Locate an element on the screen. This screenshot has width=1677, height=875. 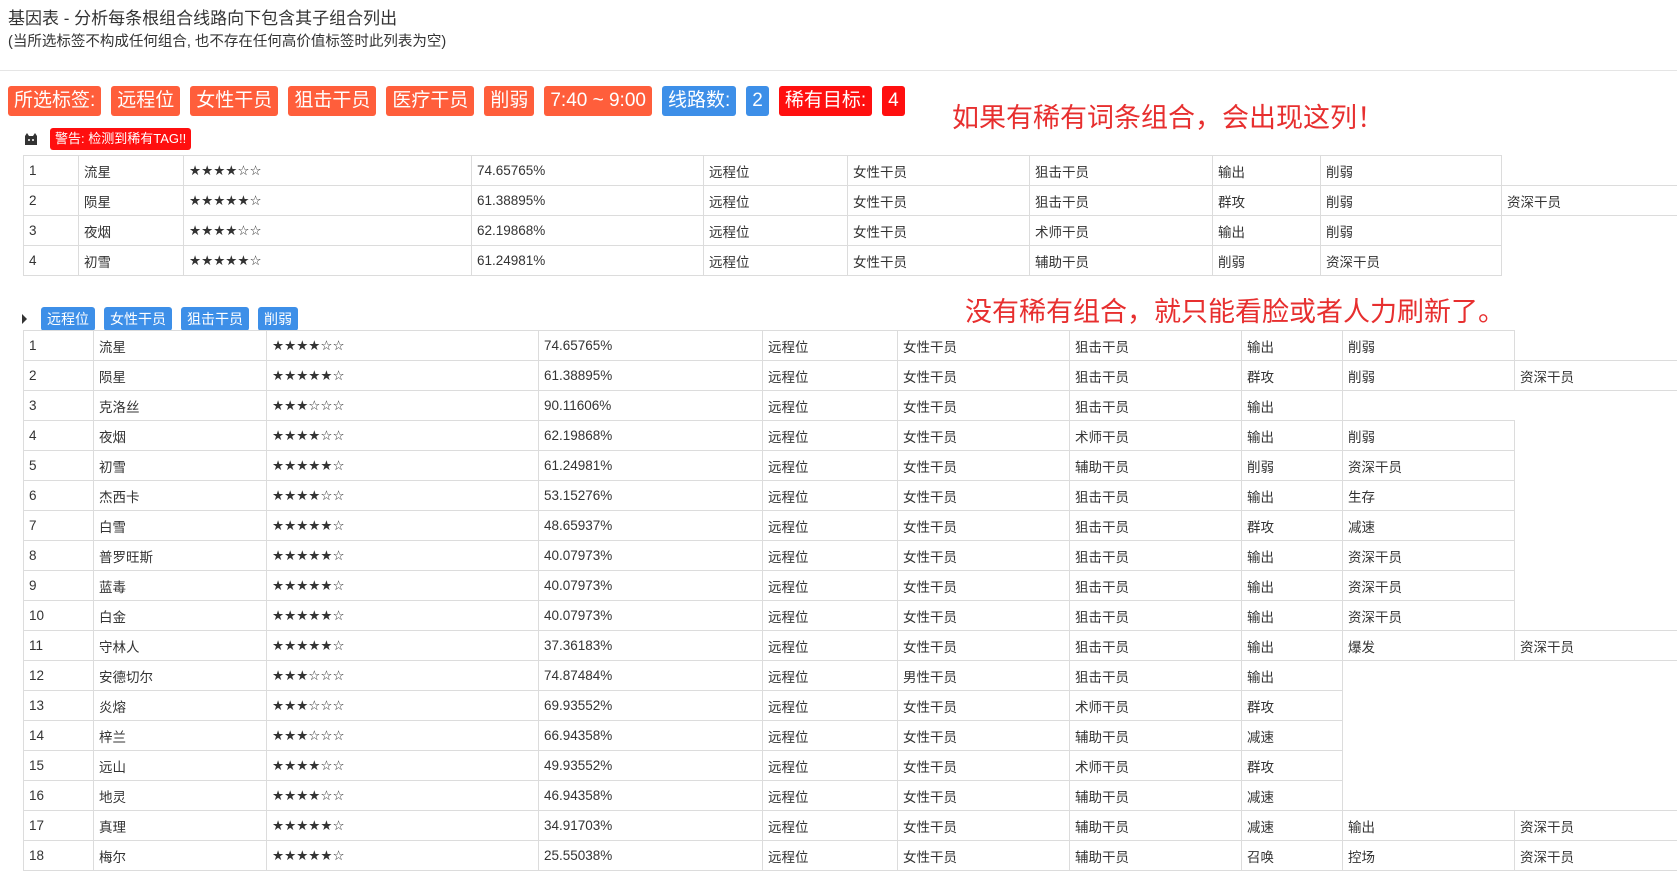
combo-tag-ranged: 远程位 is located at coordinates (68, 319).